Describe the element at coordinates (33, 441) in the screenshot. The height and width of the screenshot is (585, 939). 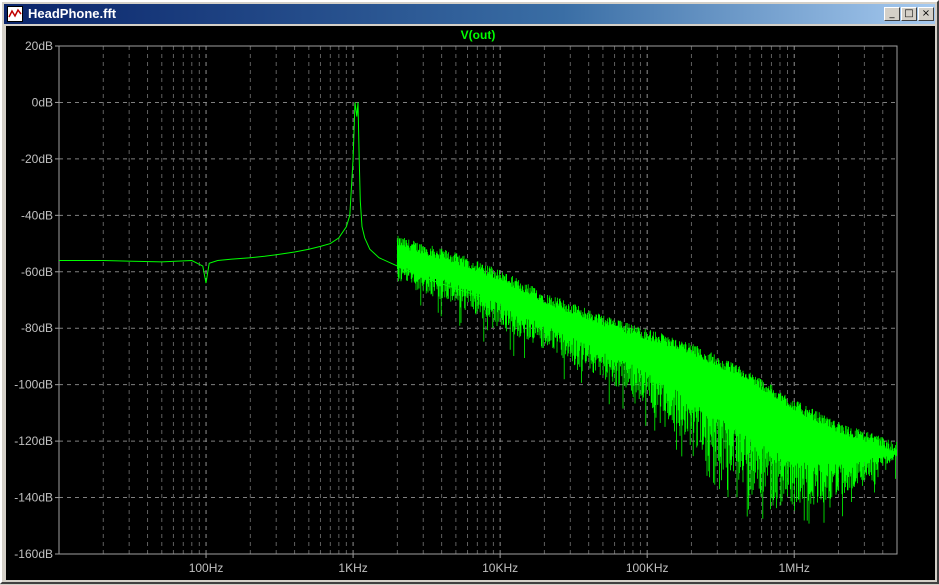
I see `y-tick-label: -120dB` at that location.